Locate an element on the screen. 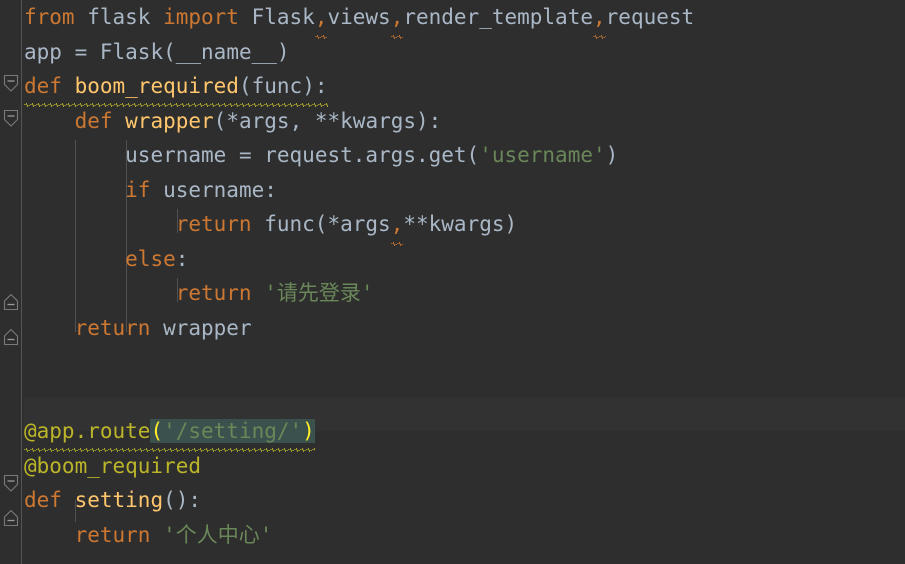  token-keyword-if: if is located at coordinates (138, 189).